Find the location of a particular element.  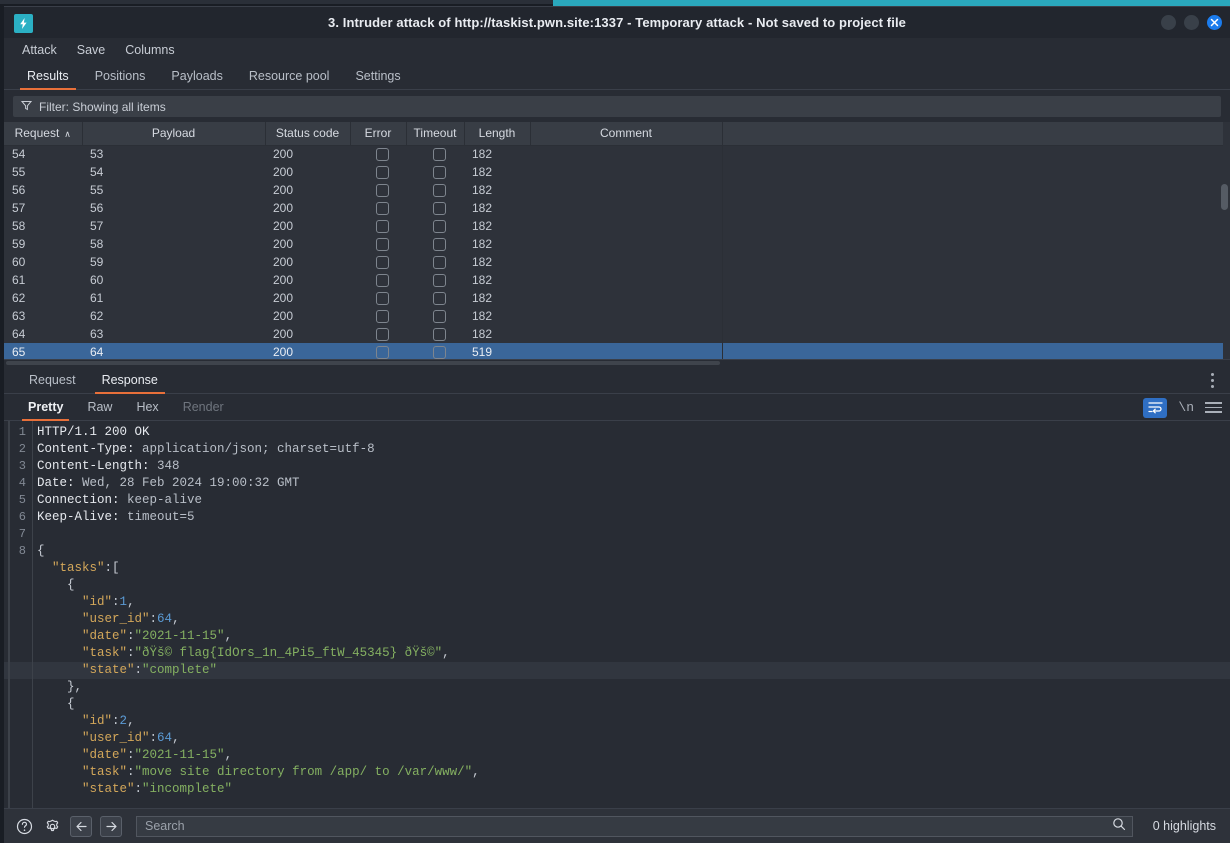

tab-response: Response is located at coordinates (130, 380).